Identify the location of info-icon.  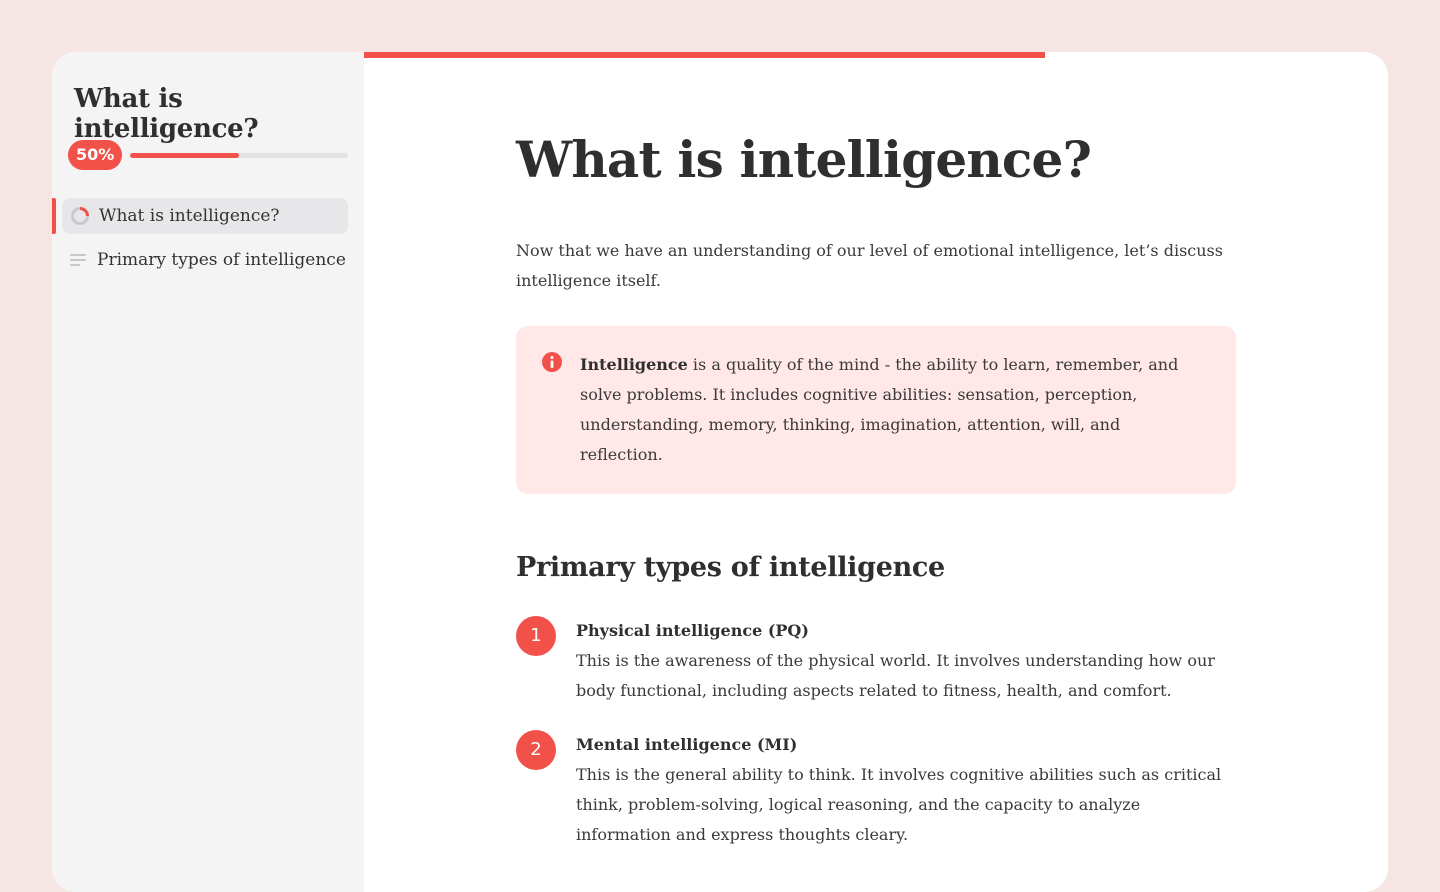
(552, 362).